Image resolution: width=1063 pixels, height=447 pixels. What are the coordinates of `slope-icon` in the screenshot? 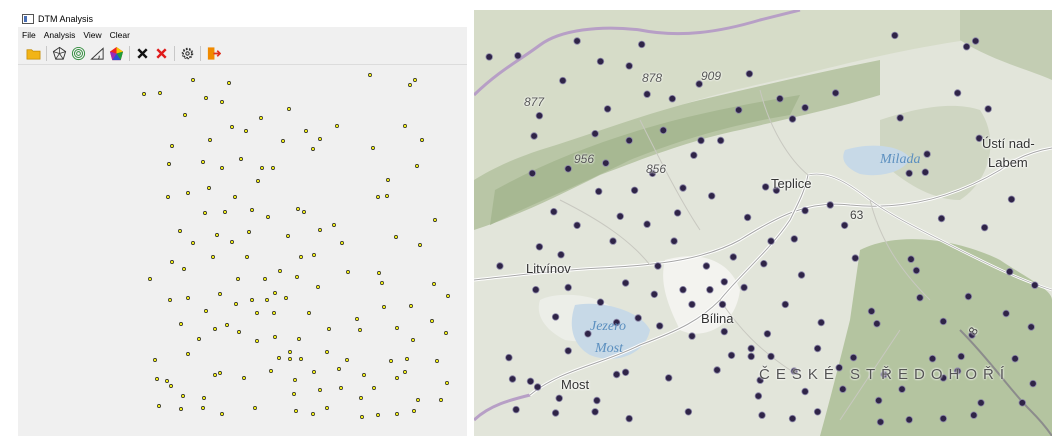 It's located at (97, 53).